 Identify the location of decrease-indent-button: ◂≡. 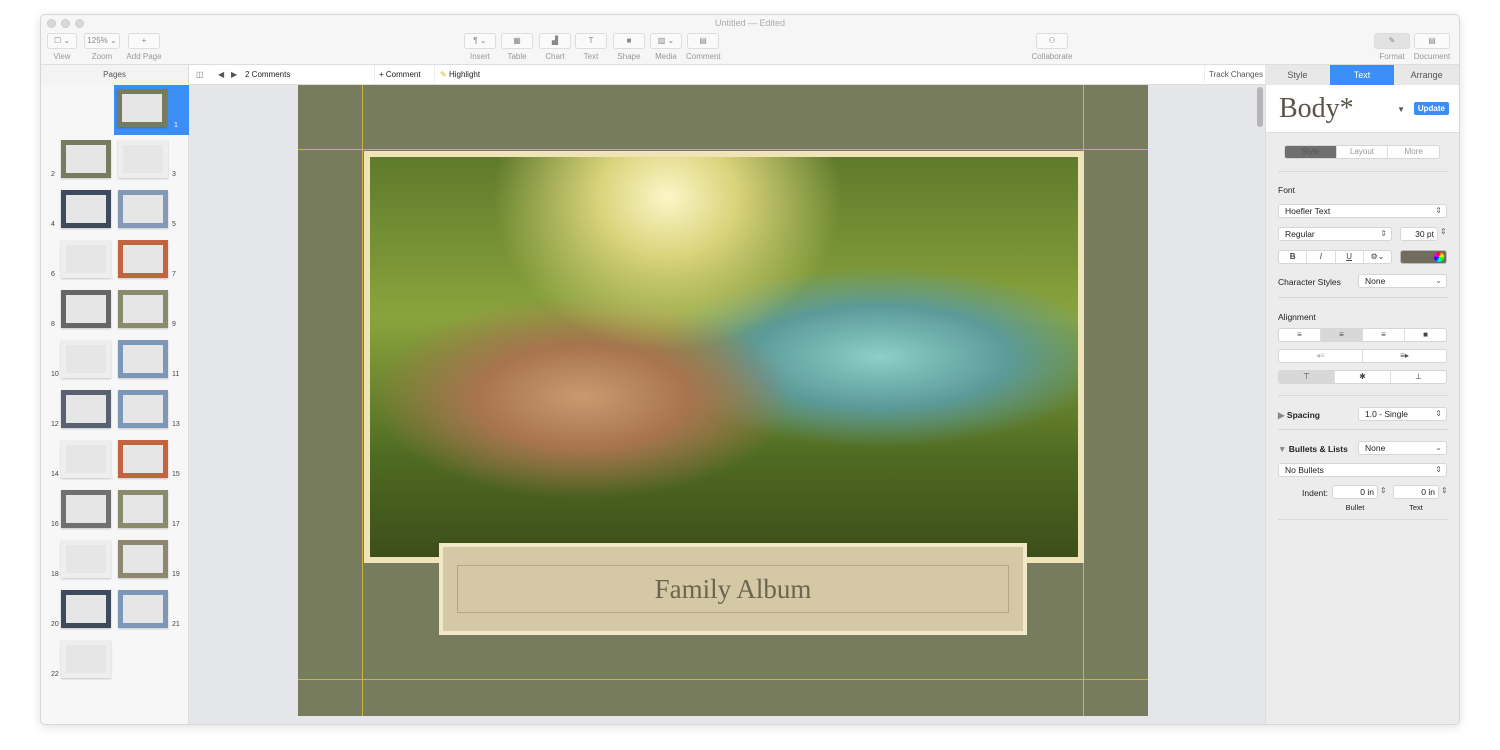
(1321, 356).